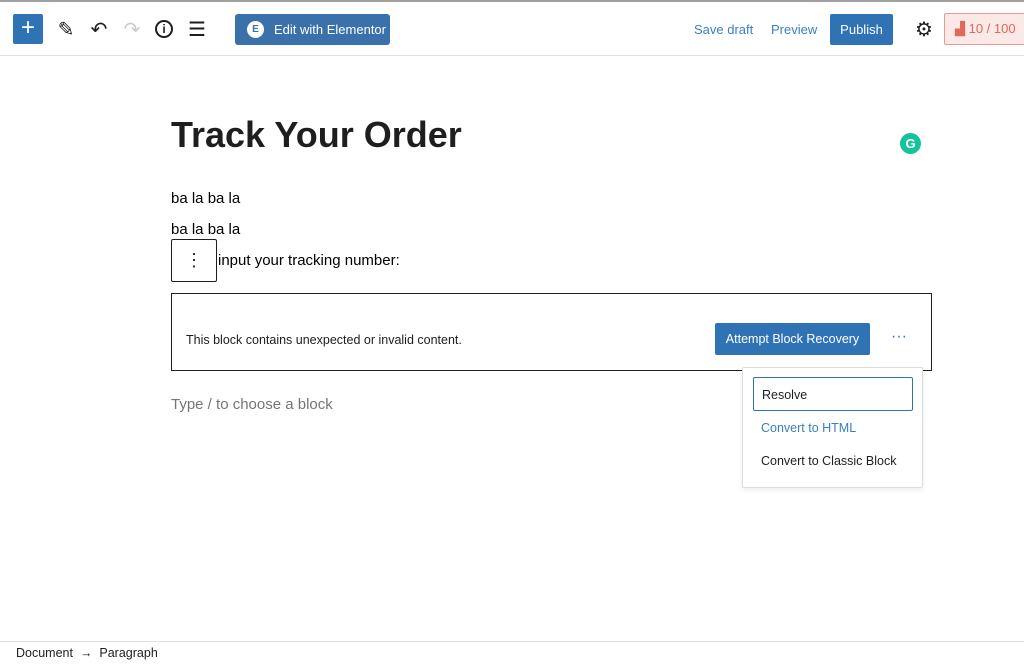  I want to click on gear-icon: ⚙, so click(924, 29).